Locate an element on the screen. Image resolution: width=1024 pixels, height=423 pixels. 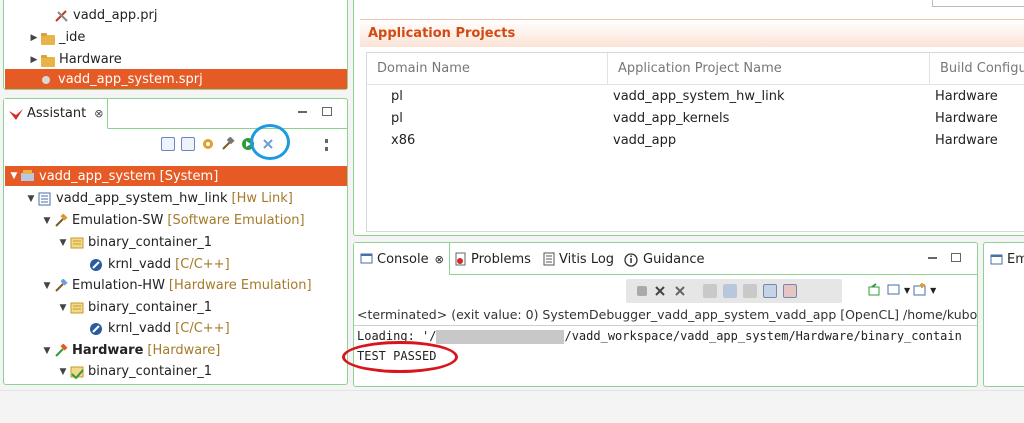
open-console-icon is located at coordinates (920, 290).